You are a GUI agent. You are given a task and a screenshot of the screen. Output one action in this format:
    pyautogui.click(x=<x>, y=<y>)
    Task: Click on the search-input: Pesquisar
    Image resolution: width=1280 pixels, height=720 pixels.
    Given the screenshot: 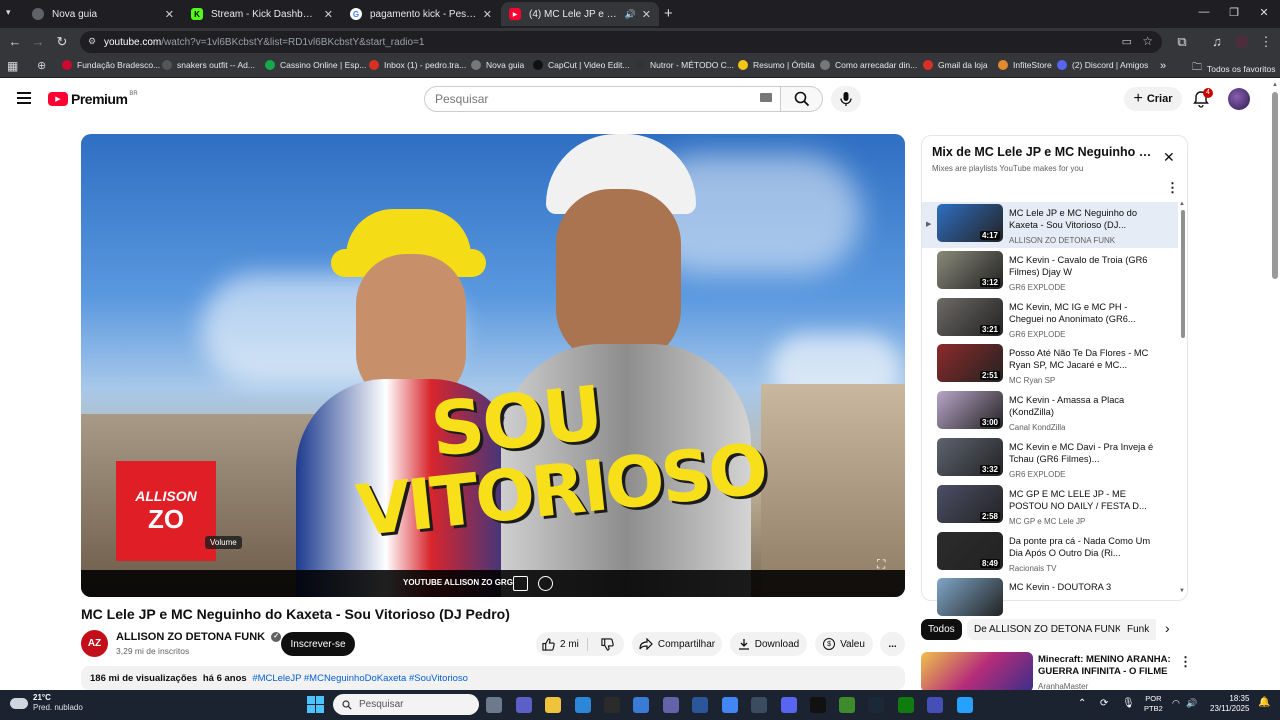 What is the action you would take?
    pyautogui.click(x=602, y=99)
    